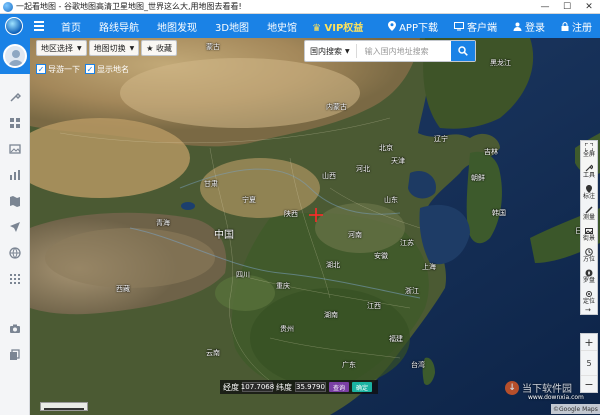 The image size is (600, 415). I want to click on caret-down-icon: ▼, so click(132, 48).